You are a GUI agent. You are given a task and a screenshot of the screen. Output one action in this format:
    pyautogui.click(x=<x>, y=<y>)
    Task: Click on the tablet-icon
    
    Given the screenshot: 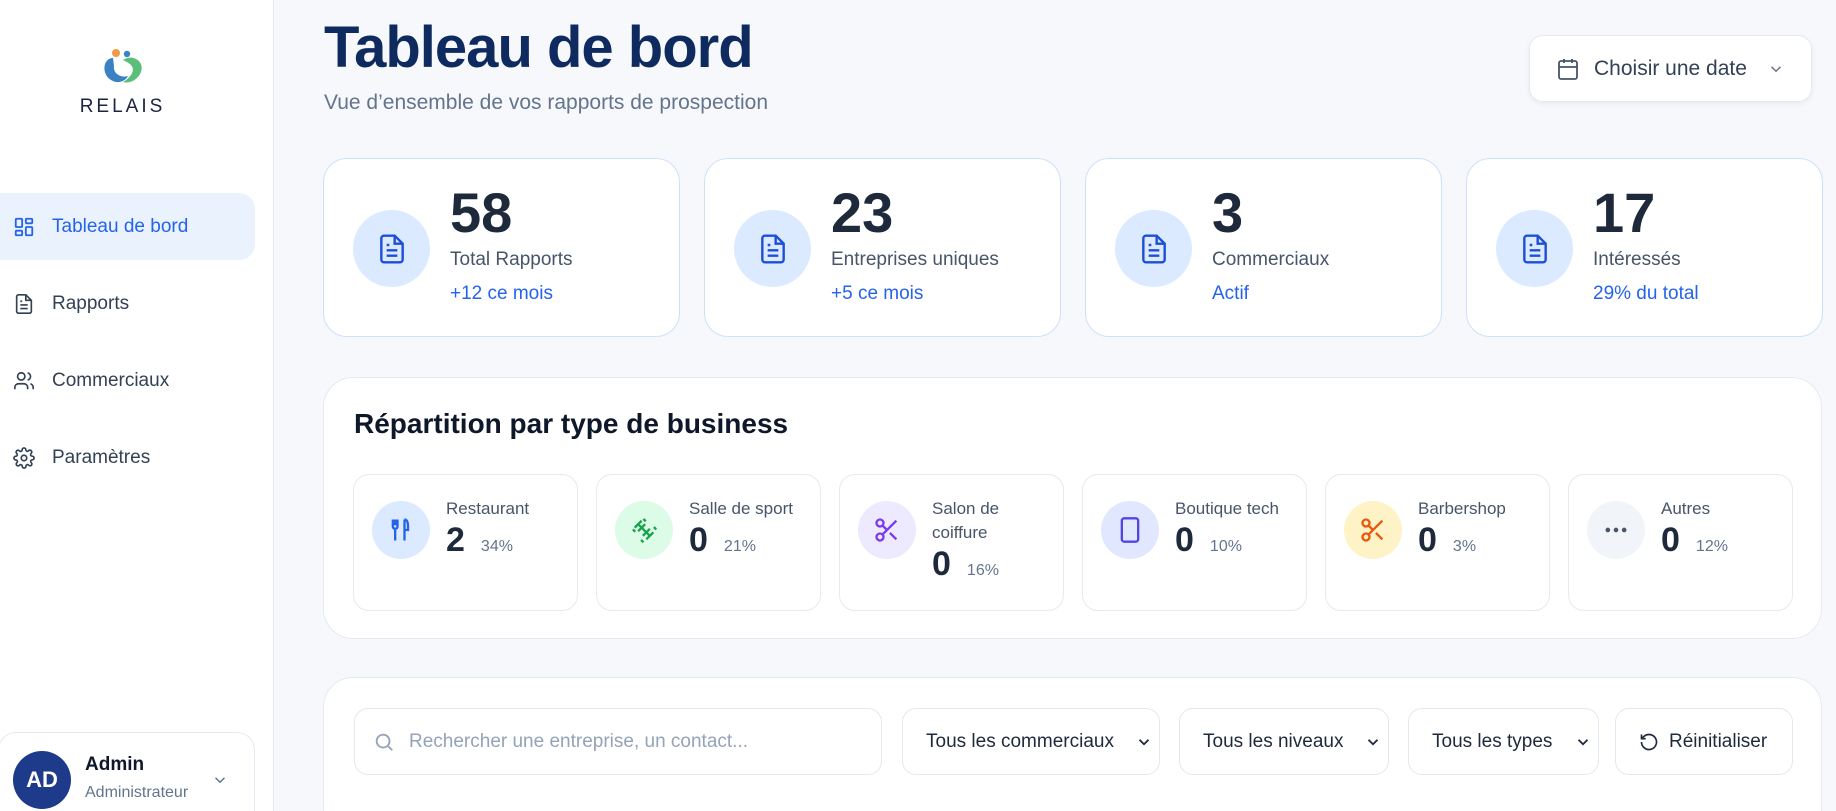 What is the action you would take?
    pyautogui.click(x=1130, y=530)
    